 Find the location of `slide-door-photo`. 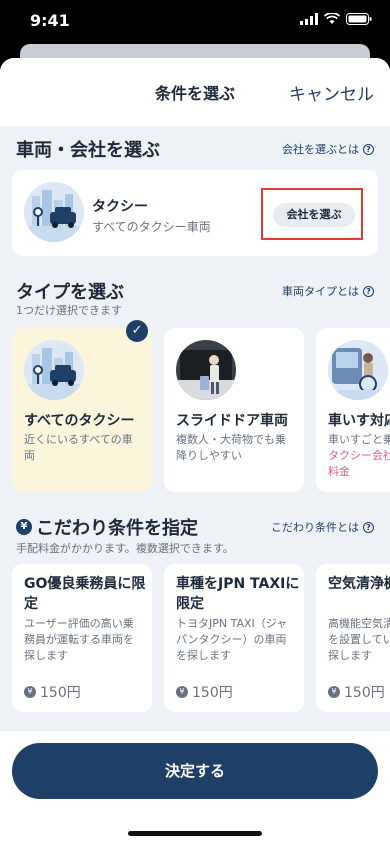

slide-door-photo is located at coordinates (206, 370).